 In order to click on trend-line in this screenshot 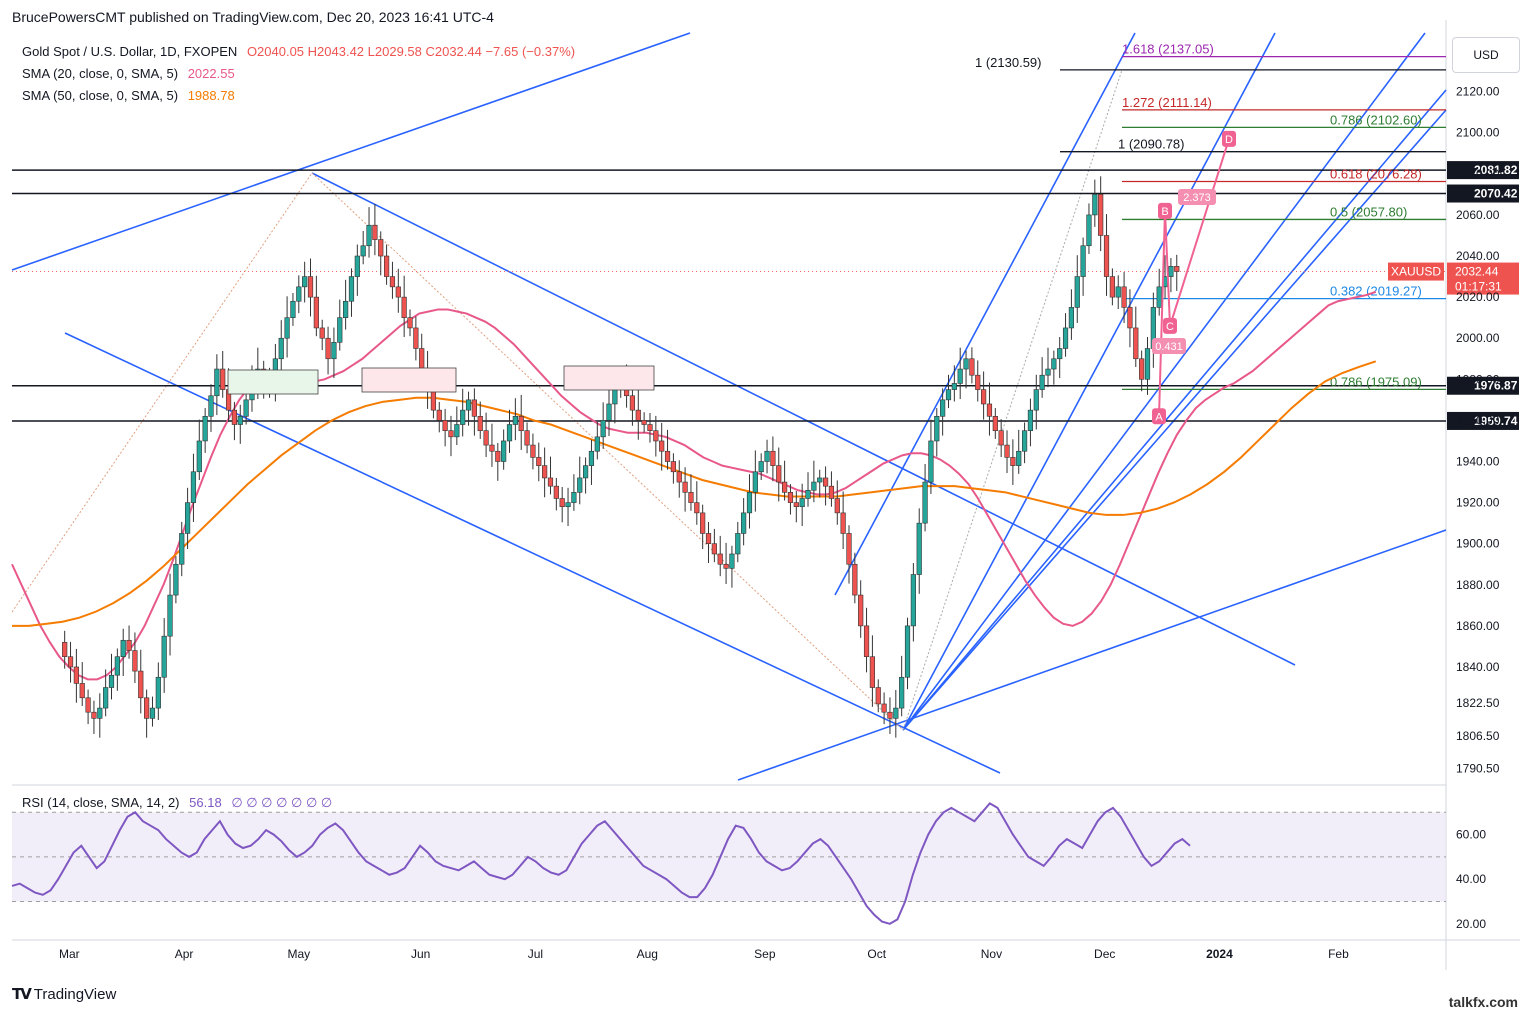, I will do `click(1092, 655)`.